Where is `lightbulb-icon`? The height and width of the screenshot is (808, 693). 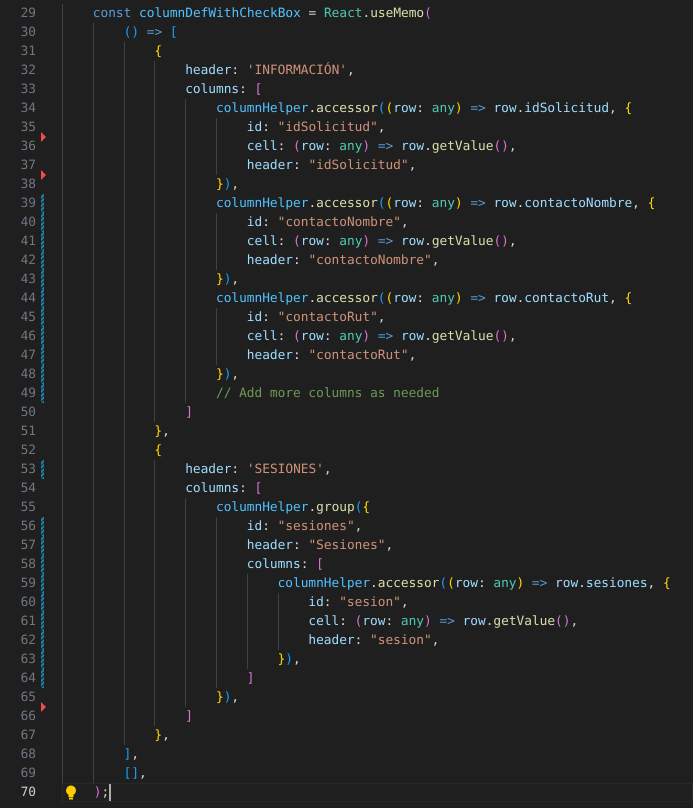 lightbulb-icon is located at coordinates (71, 792).